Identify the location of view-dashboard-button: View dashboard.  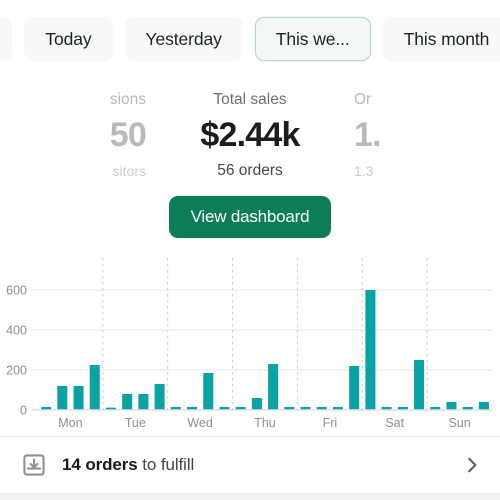
(250, 217).